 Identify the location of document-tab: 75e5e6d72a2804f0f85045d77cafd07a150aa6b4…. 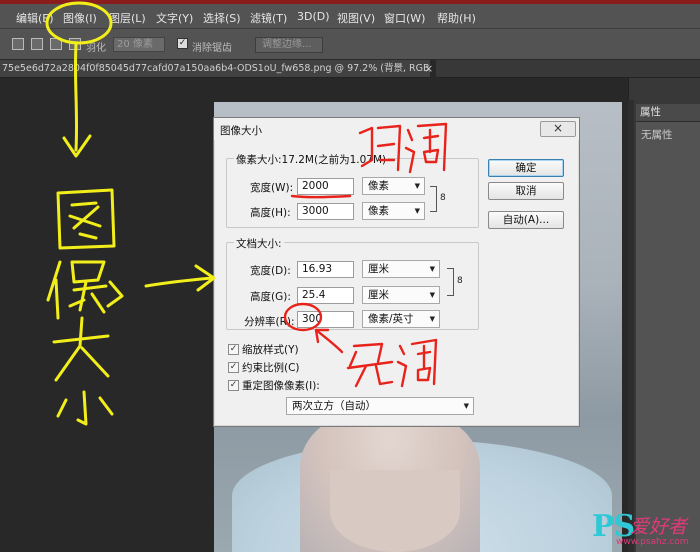
(215, 69).